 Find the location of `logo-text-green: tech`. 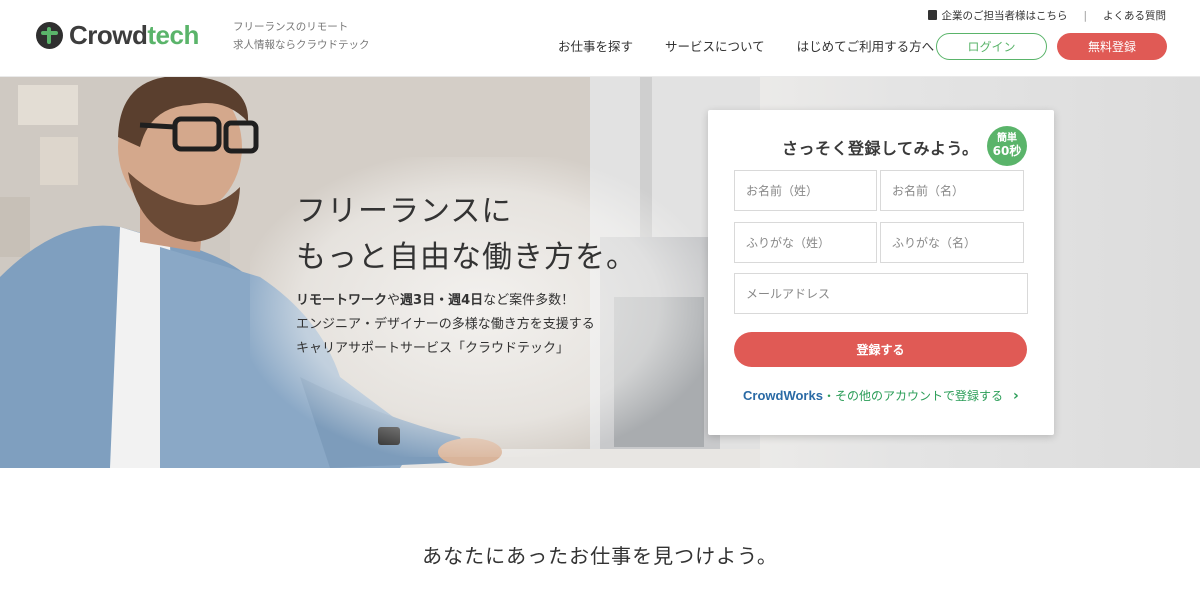

logo-text-green: tech is located at coordinates (173, 34).